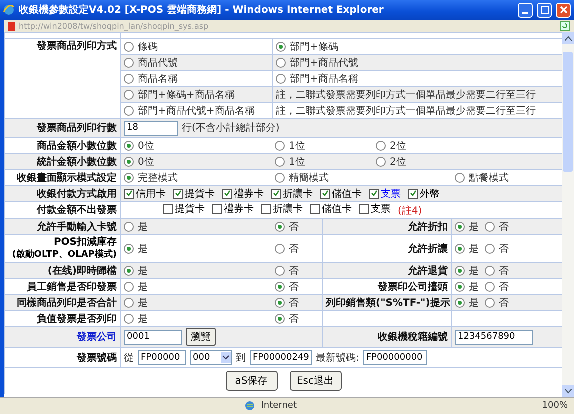 This screenshot has width=574, height=414. Describe the element at coordinates (64, 254) in the screenshot. I see `field-label: (啟動OLTP、OLAP模式)` at that location.